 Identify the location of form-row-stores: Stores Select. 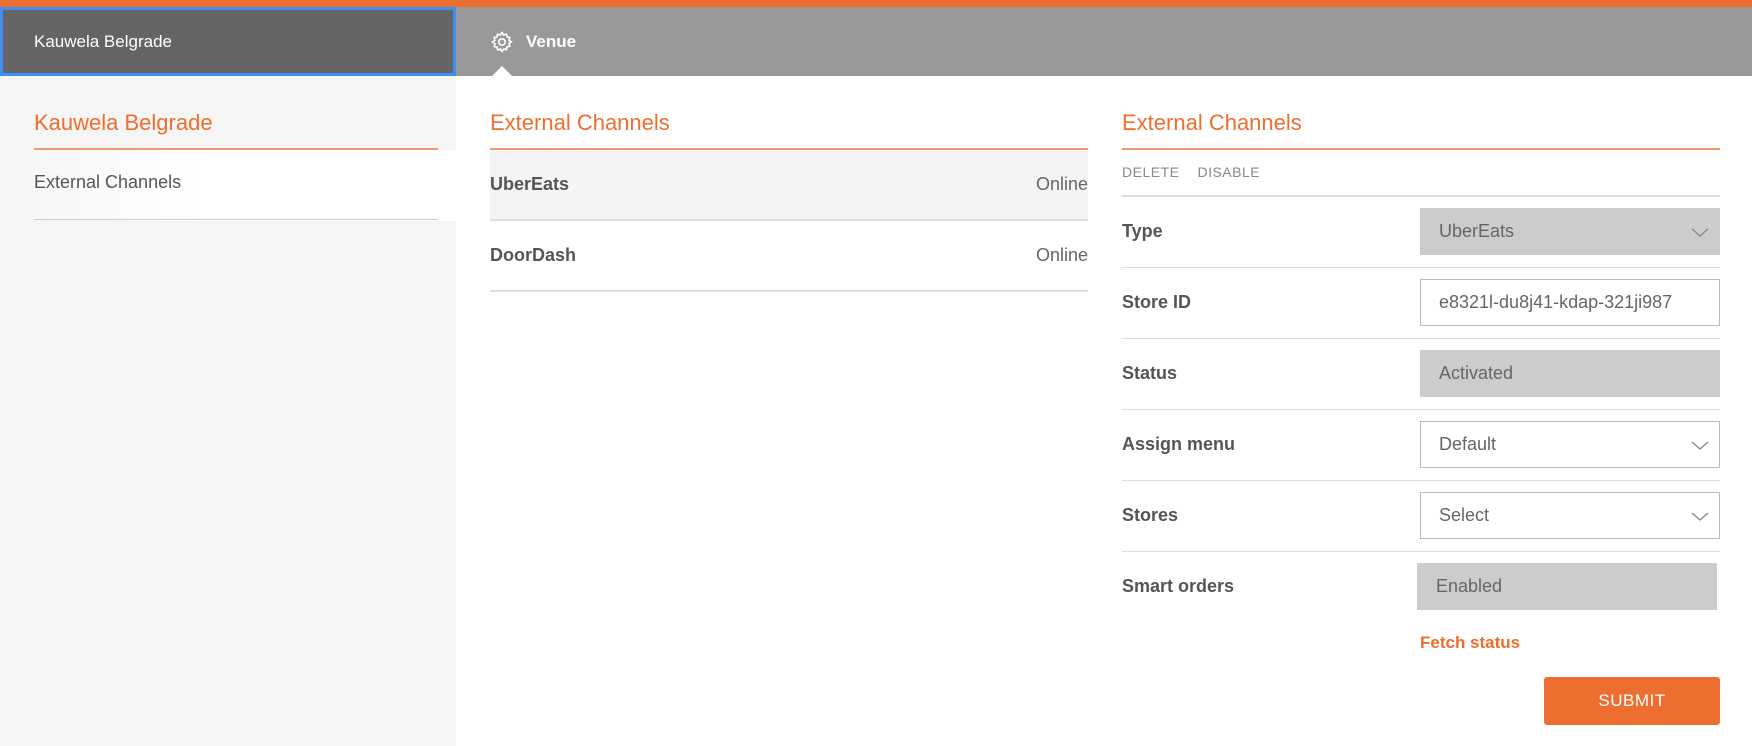
(1421, 516).